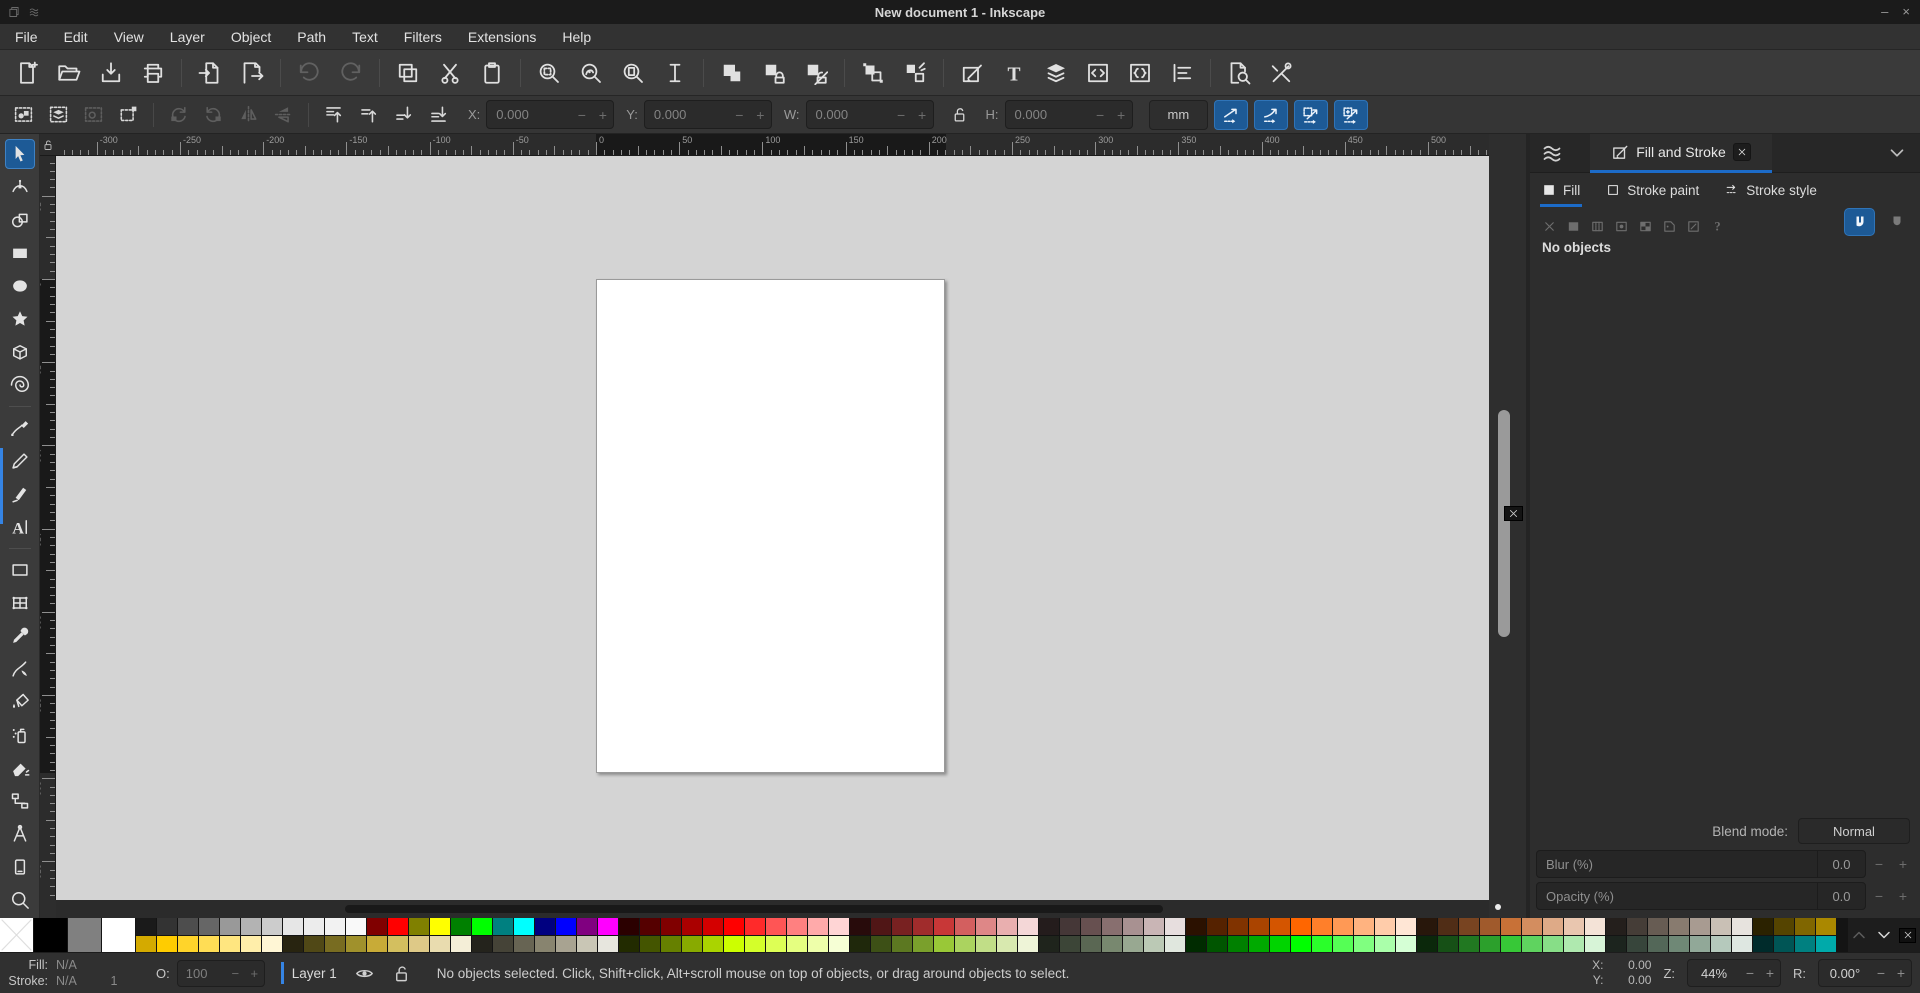  Describe the element at coordinates (1681, 152) in the screenshot. I see `dock-tab-fill-and-stroke: Fill and Stroke` at that location.